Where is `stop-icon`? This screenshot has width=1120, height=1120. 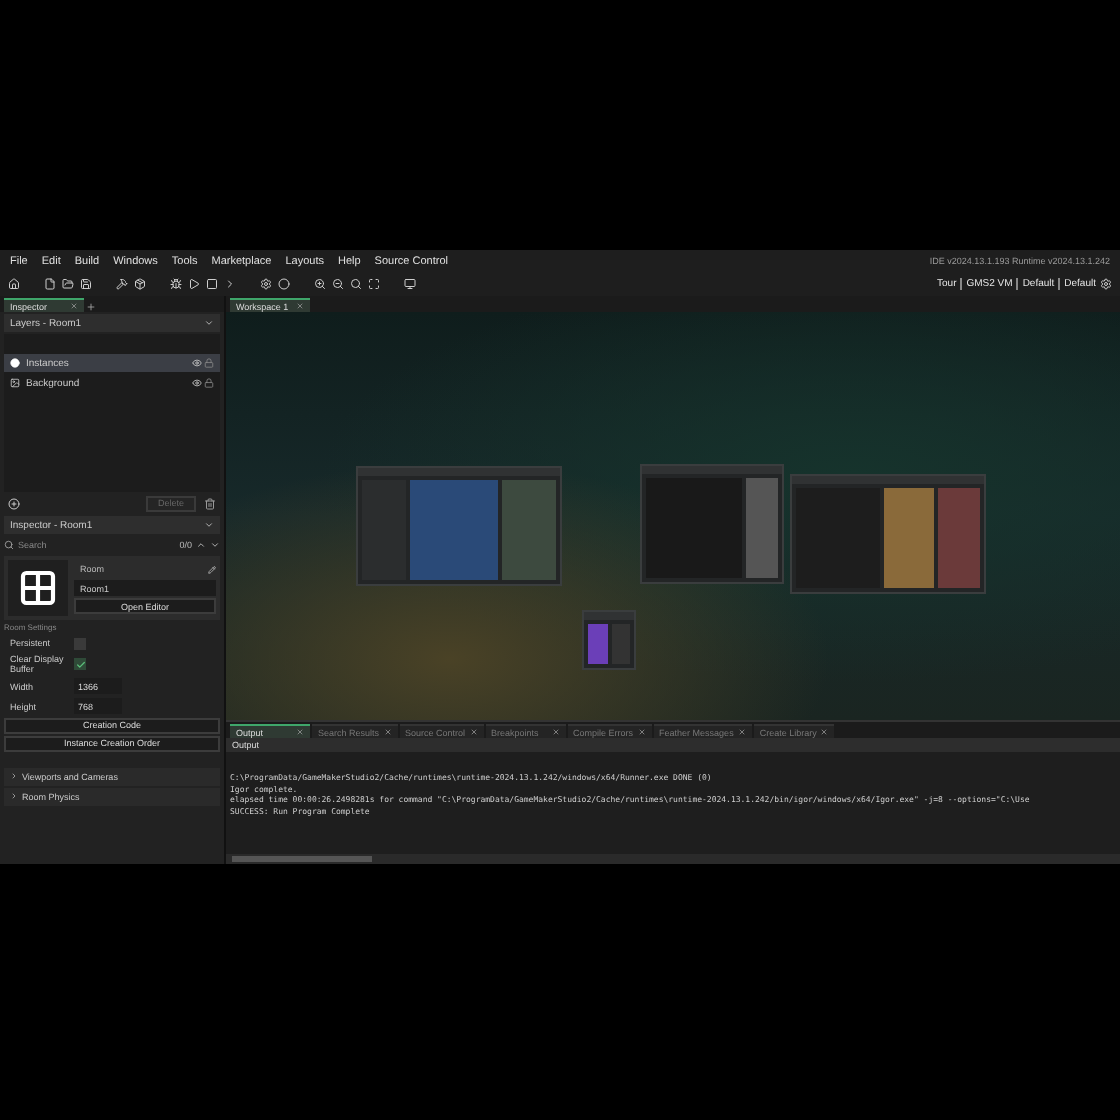
stop-icon is located at coordinates (212, 284).